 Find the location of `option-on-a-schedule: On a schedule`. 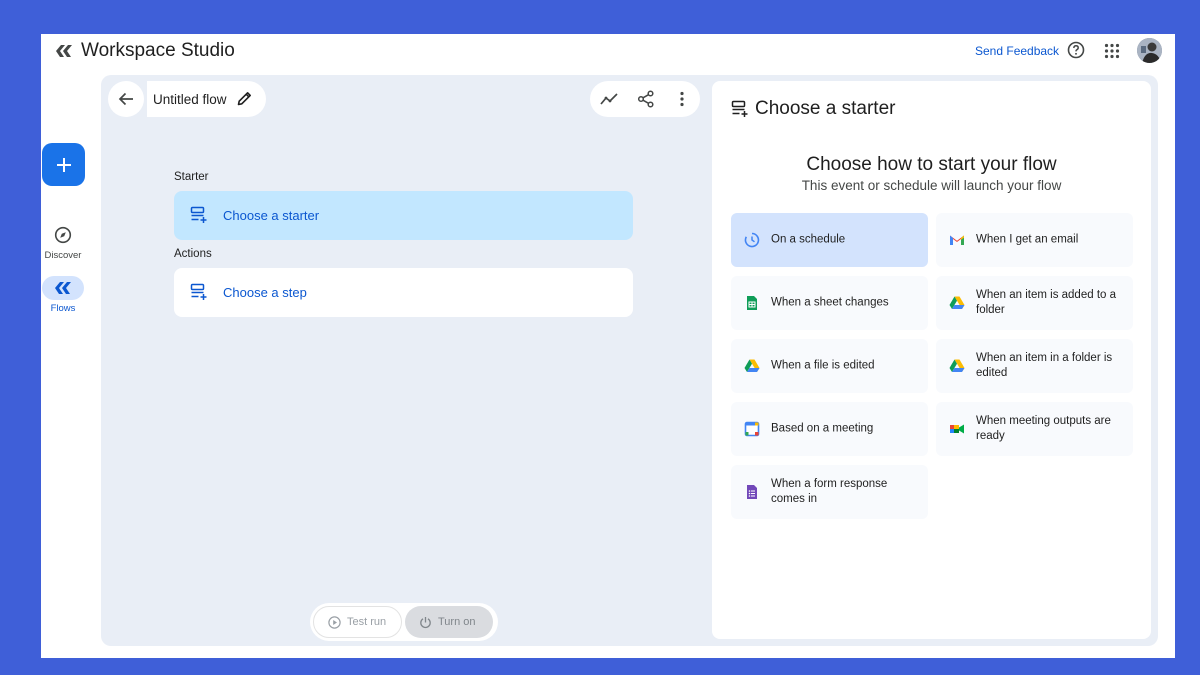

option-on-a-schedule: On a schedule is located at coordinates (829, 240).